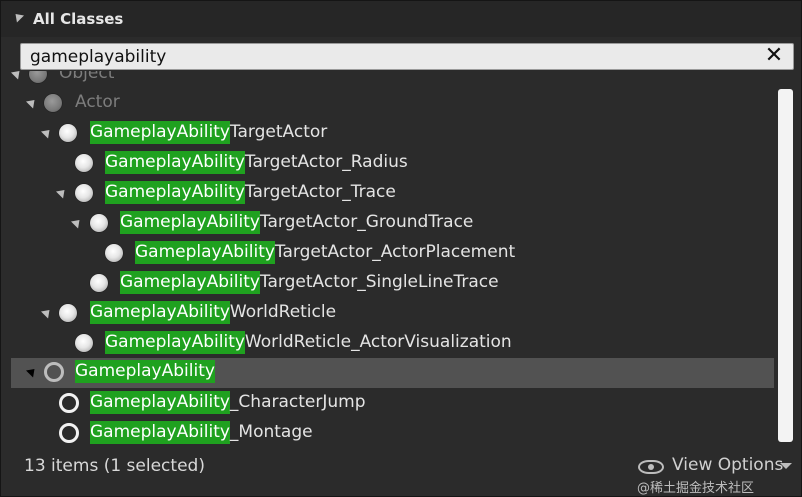 Image resolution: width=802 pixels, height=497 pixels. What do you see at coordinates (401, 19) in the screenshot?
I see `header-bar: All Classes` at bounding box center [401, 19].